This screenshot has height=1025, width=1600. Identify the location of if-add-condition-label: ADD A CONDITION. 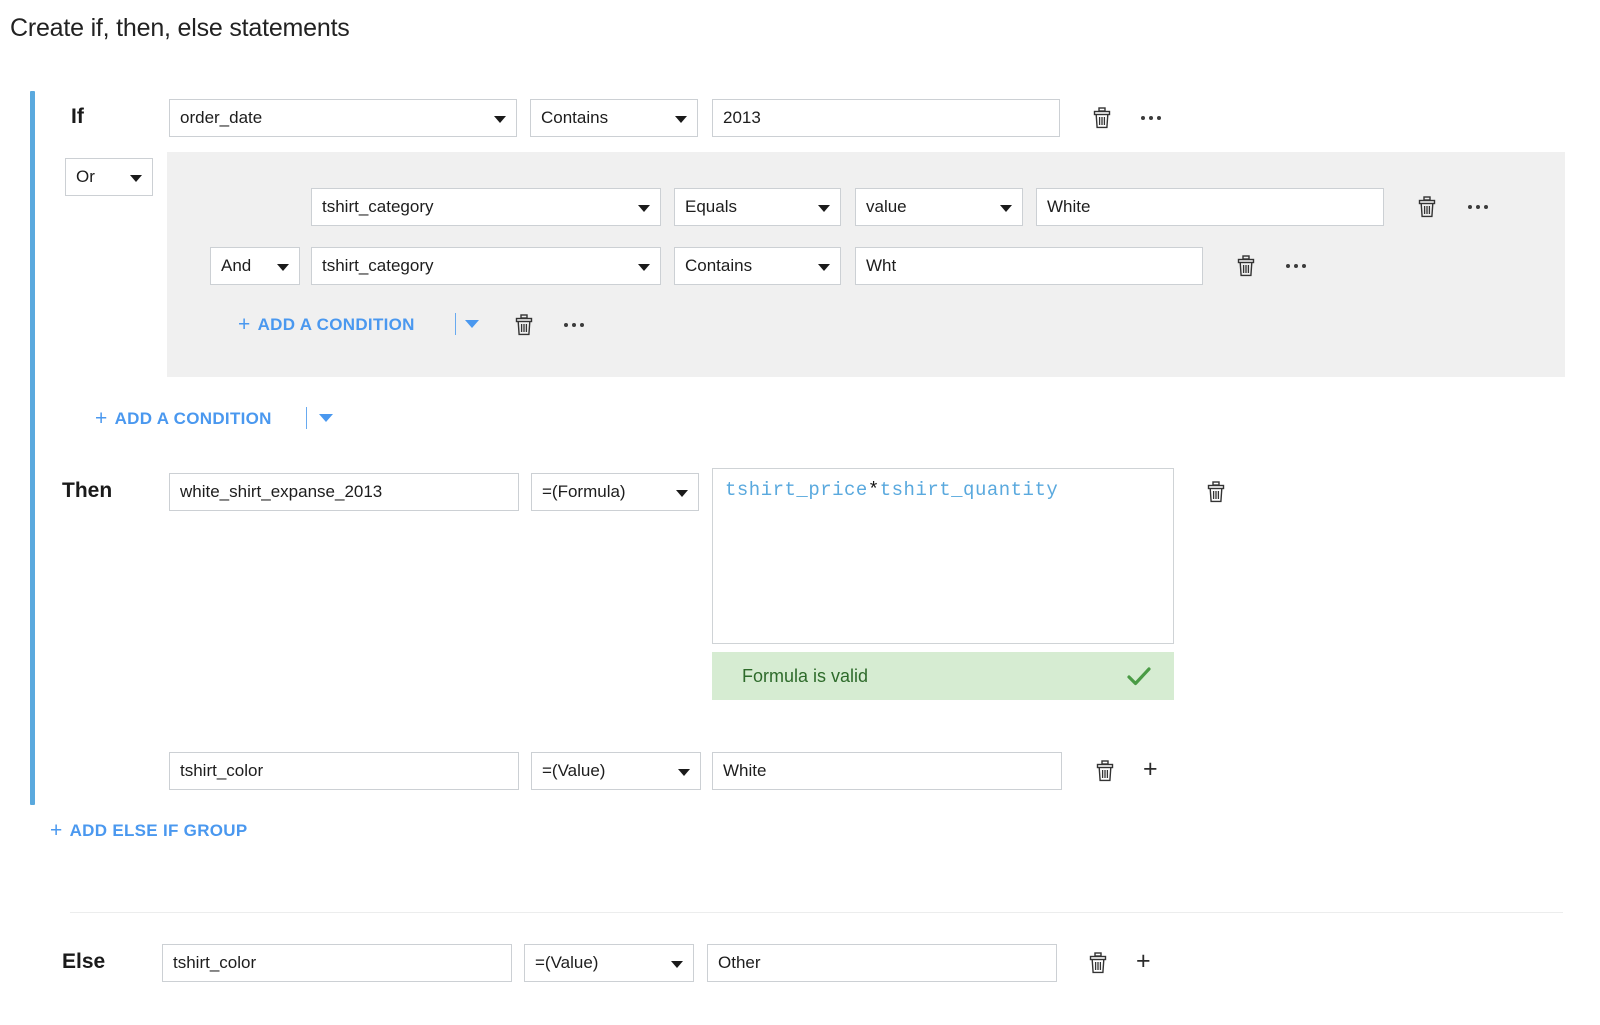
(193, 418).